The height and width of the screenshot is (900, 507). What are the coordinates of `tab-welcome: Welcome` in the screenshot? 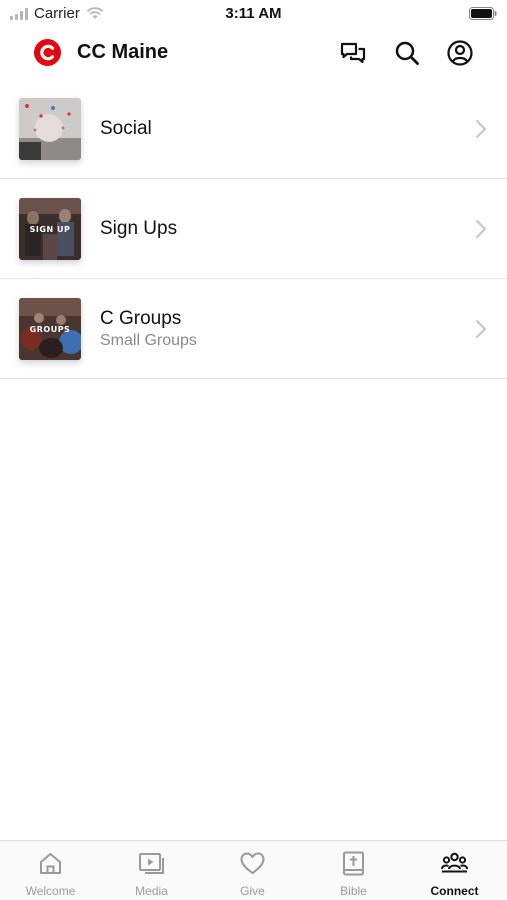 It's located at (50, 870).